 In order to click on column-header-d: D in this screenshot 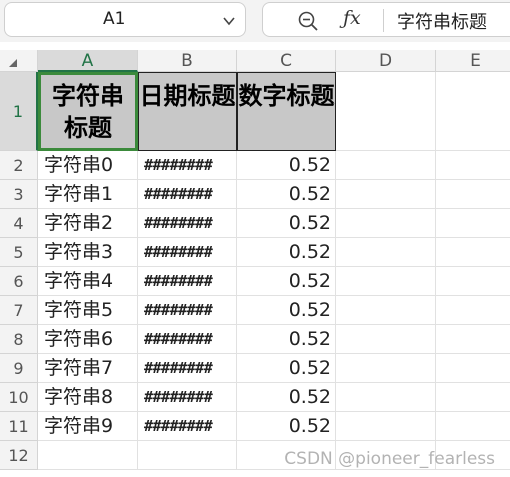, I will do `click(386, 61)`.